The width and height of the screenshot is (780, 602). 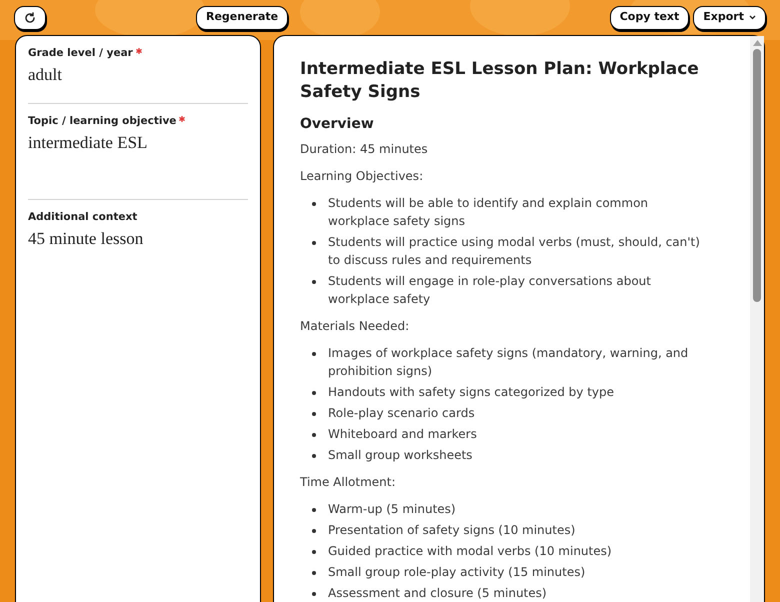 I want to click on refresh-icon, so click(x=30, y=18).